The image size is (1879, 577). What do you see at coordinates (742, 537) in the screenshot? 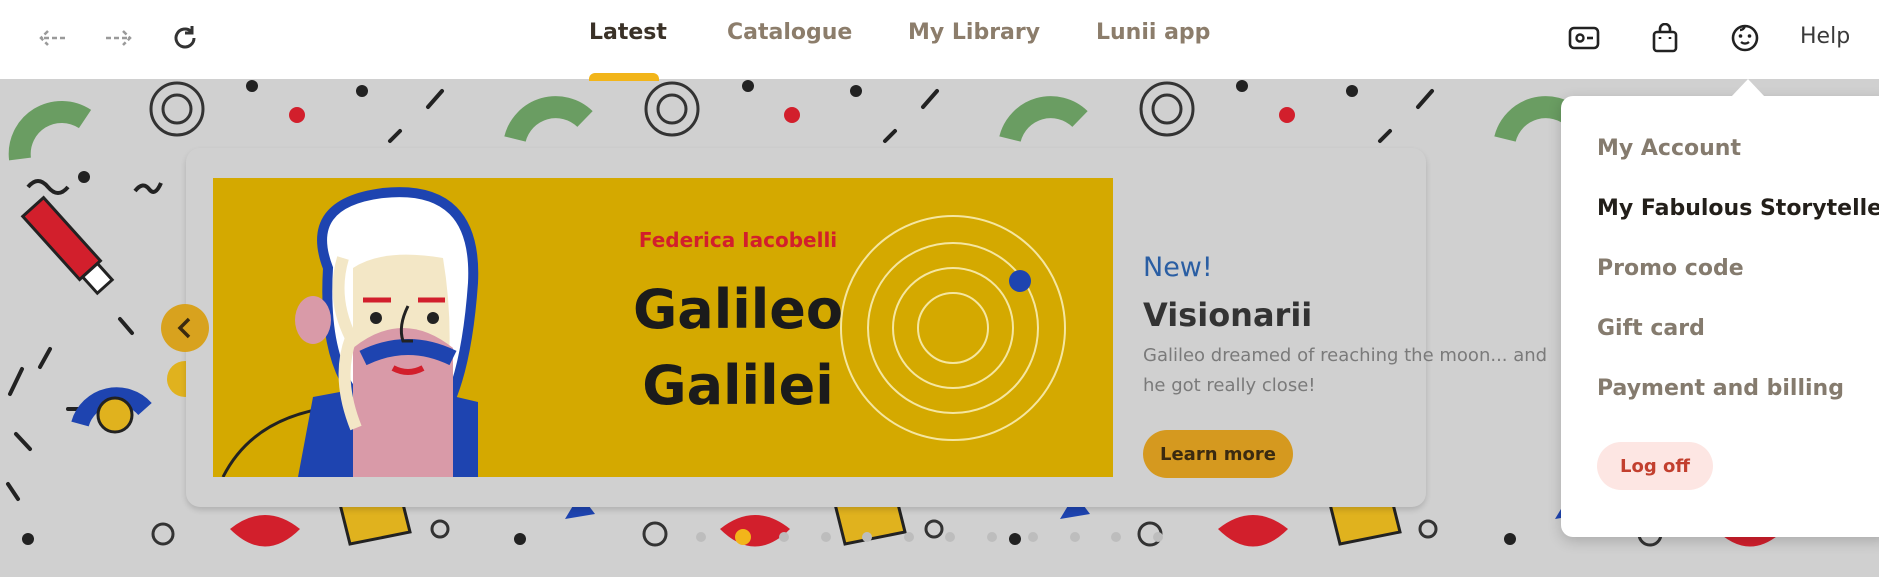
I see `carousel-dot-active` at bounding box center [742, 537].